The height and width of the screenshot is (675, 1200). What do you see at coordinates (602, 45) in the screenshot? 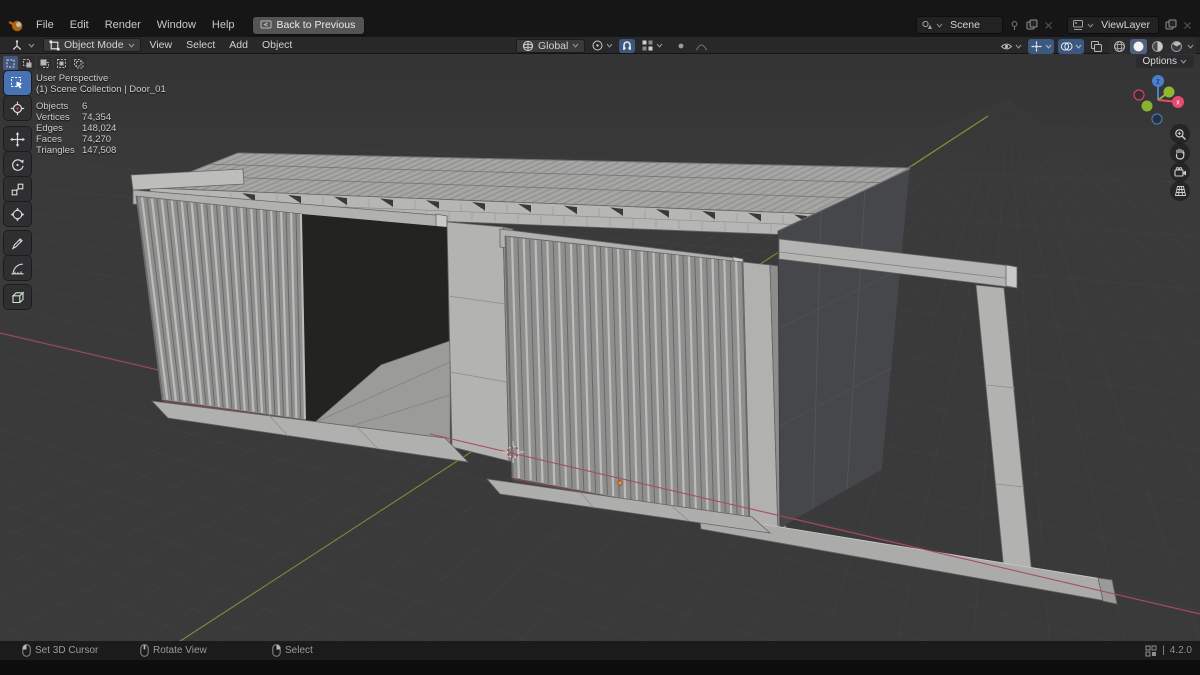
I see `pivot-point-dropdown` at bounding box center [602, 45].